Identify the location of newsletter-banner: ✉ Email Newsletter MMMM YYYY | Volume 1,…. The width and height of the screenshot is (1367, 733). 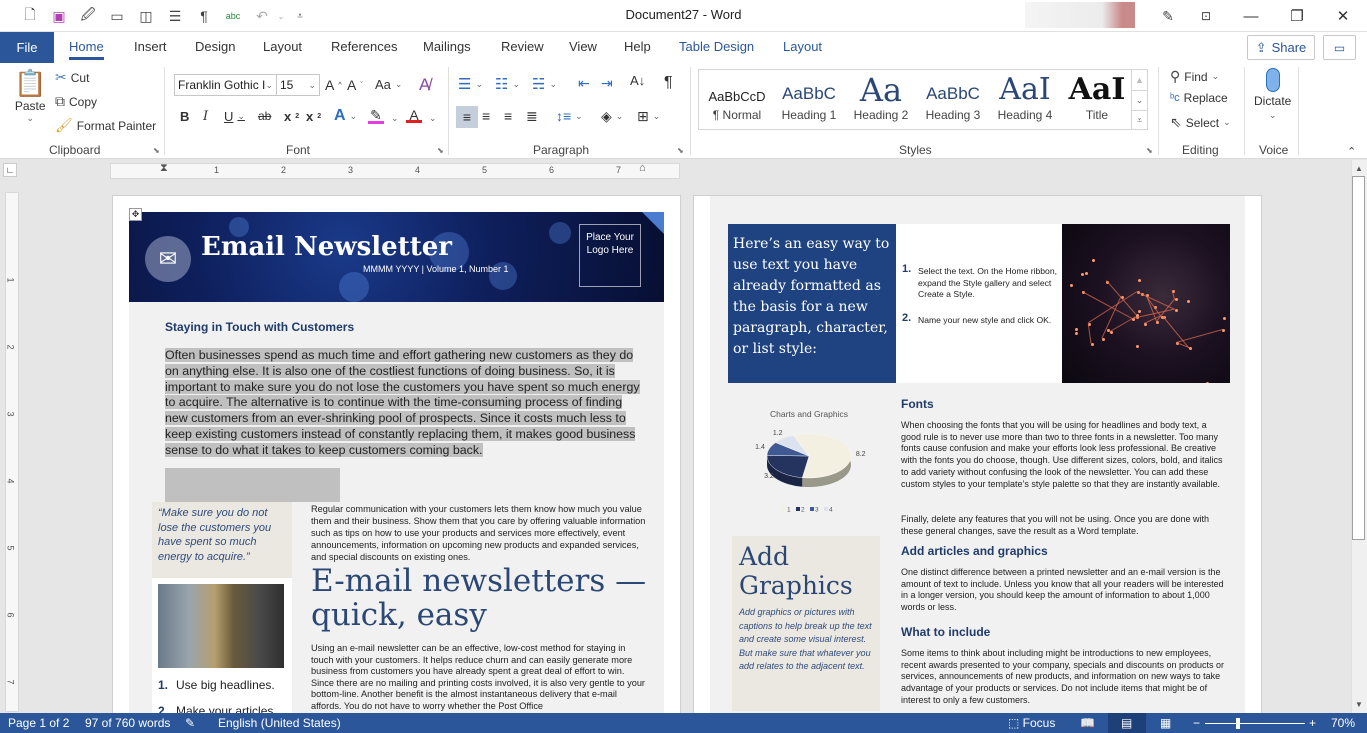
(396, 257).